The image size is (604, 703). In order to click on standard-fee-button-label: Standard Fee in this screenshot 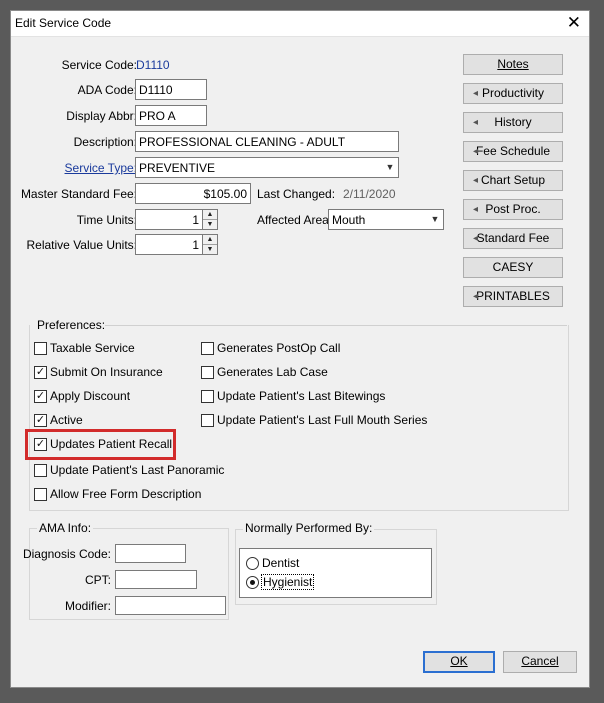, I will do `click(513, 238)`.